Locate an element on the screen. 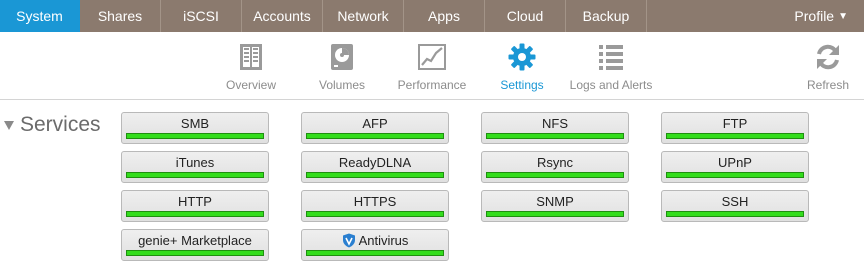 This screenshot has height=273, width=864. volumes-icon is located at coordinates (342, 57).